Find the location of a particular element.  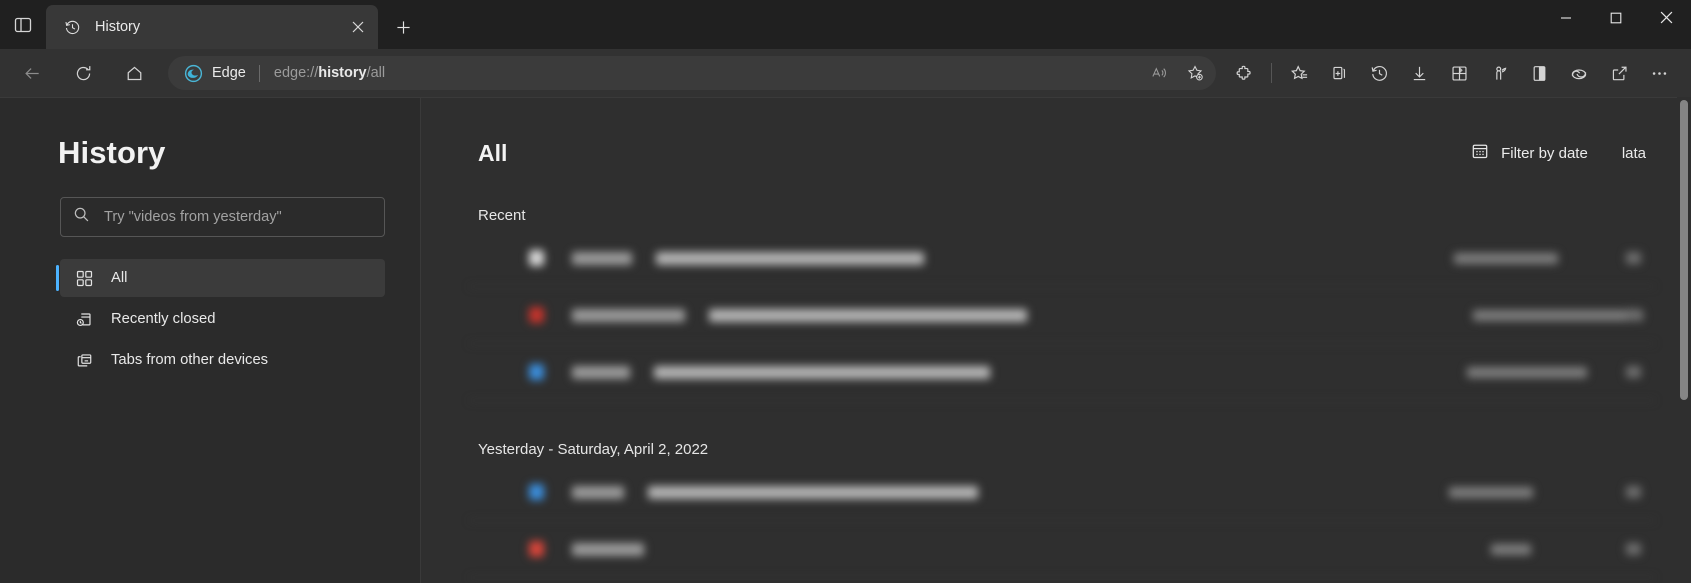

browser-toolbar: Edge edge://history/all is located at coordinates (845, 73).